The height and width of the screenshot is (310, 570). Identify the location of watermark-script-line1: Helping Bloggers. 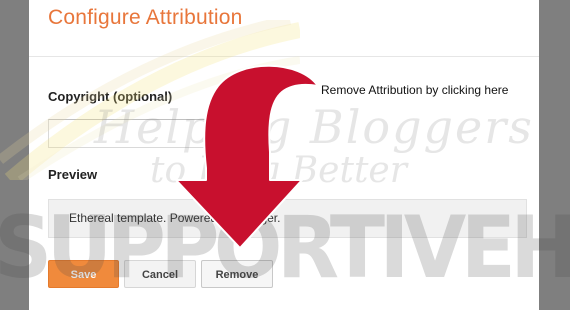
(314, 127).